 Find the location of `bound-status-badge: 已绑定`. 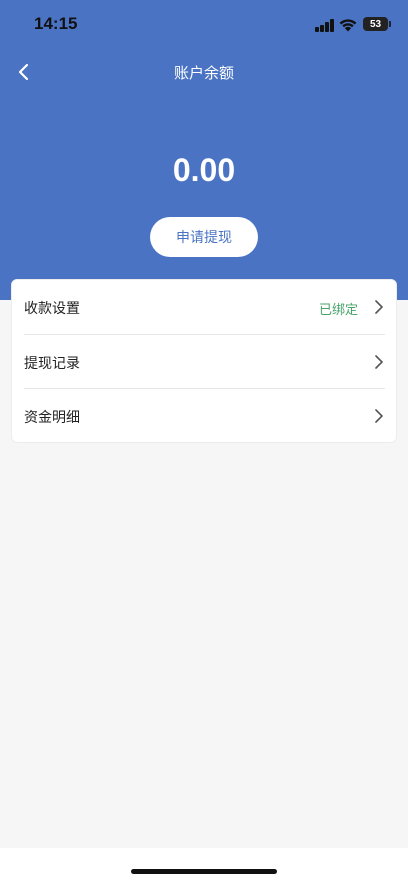

bound-status-badge: 已绑定 is located at coordinates (338, 310).